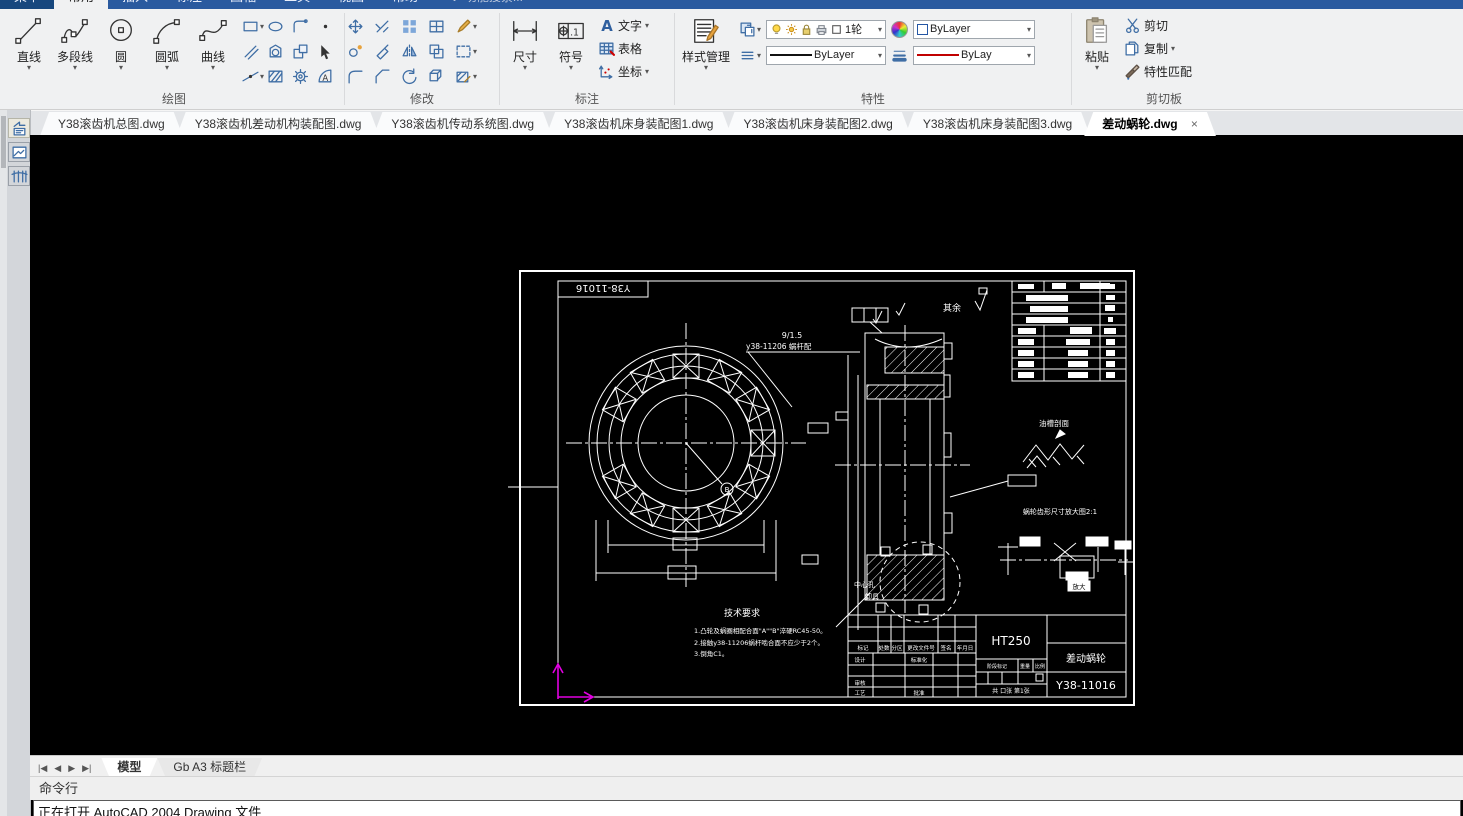  Describe the element at coordinates (974, 29) in the screenshot. I see `color-dropdown: ByLayer ▾` at that location.